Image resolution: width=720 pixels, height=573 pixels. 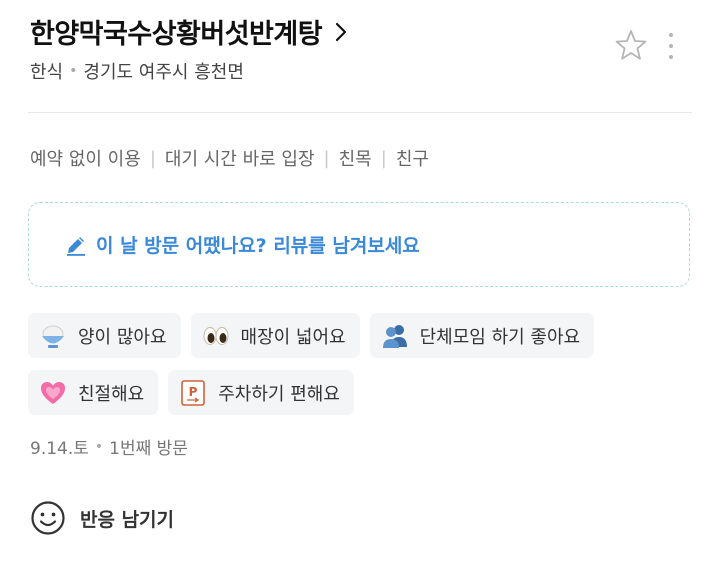 I want to click on keyword-label: 주차하기 편해요, so click(x=279, y=394).